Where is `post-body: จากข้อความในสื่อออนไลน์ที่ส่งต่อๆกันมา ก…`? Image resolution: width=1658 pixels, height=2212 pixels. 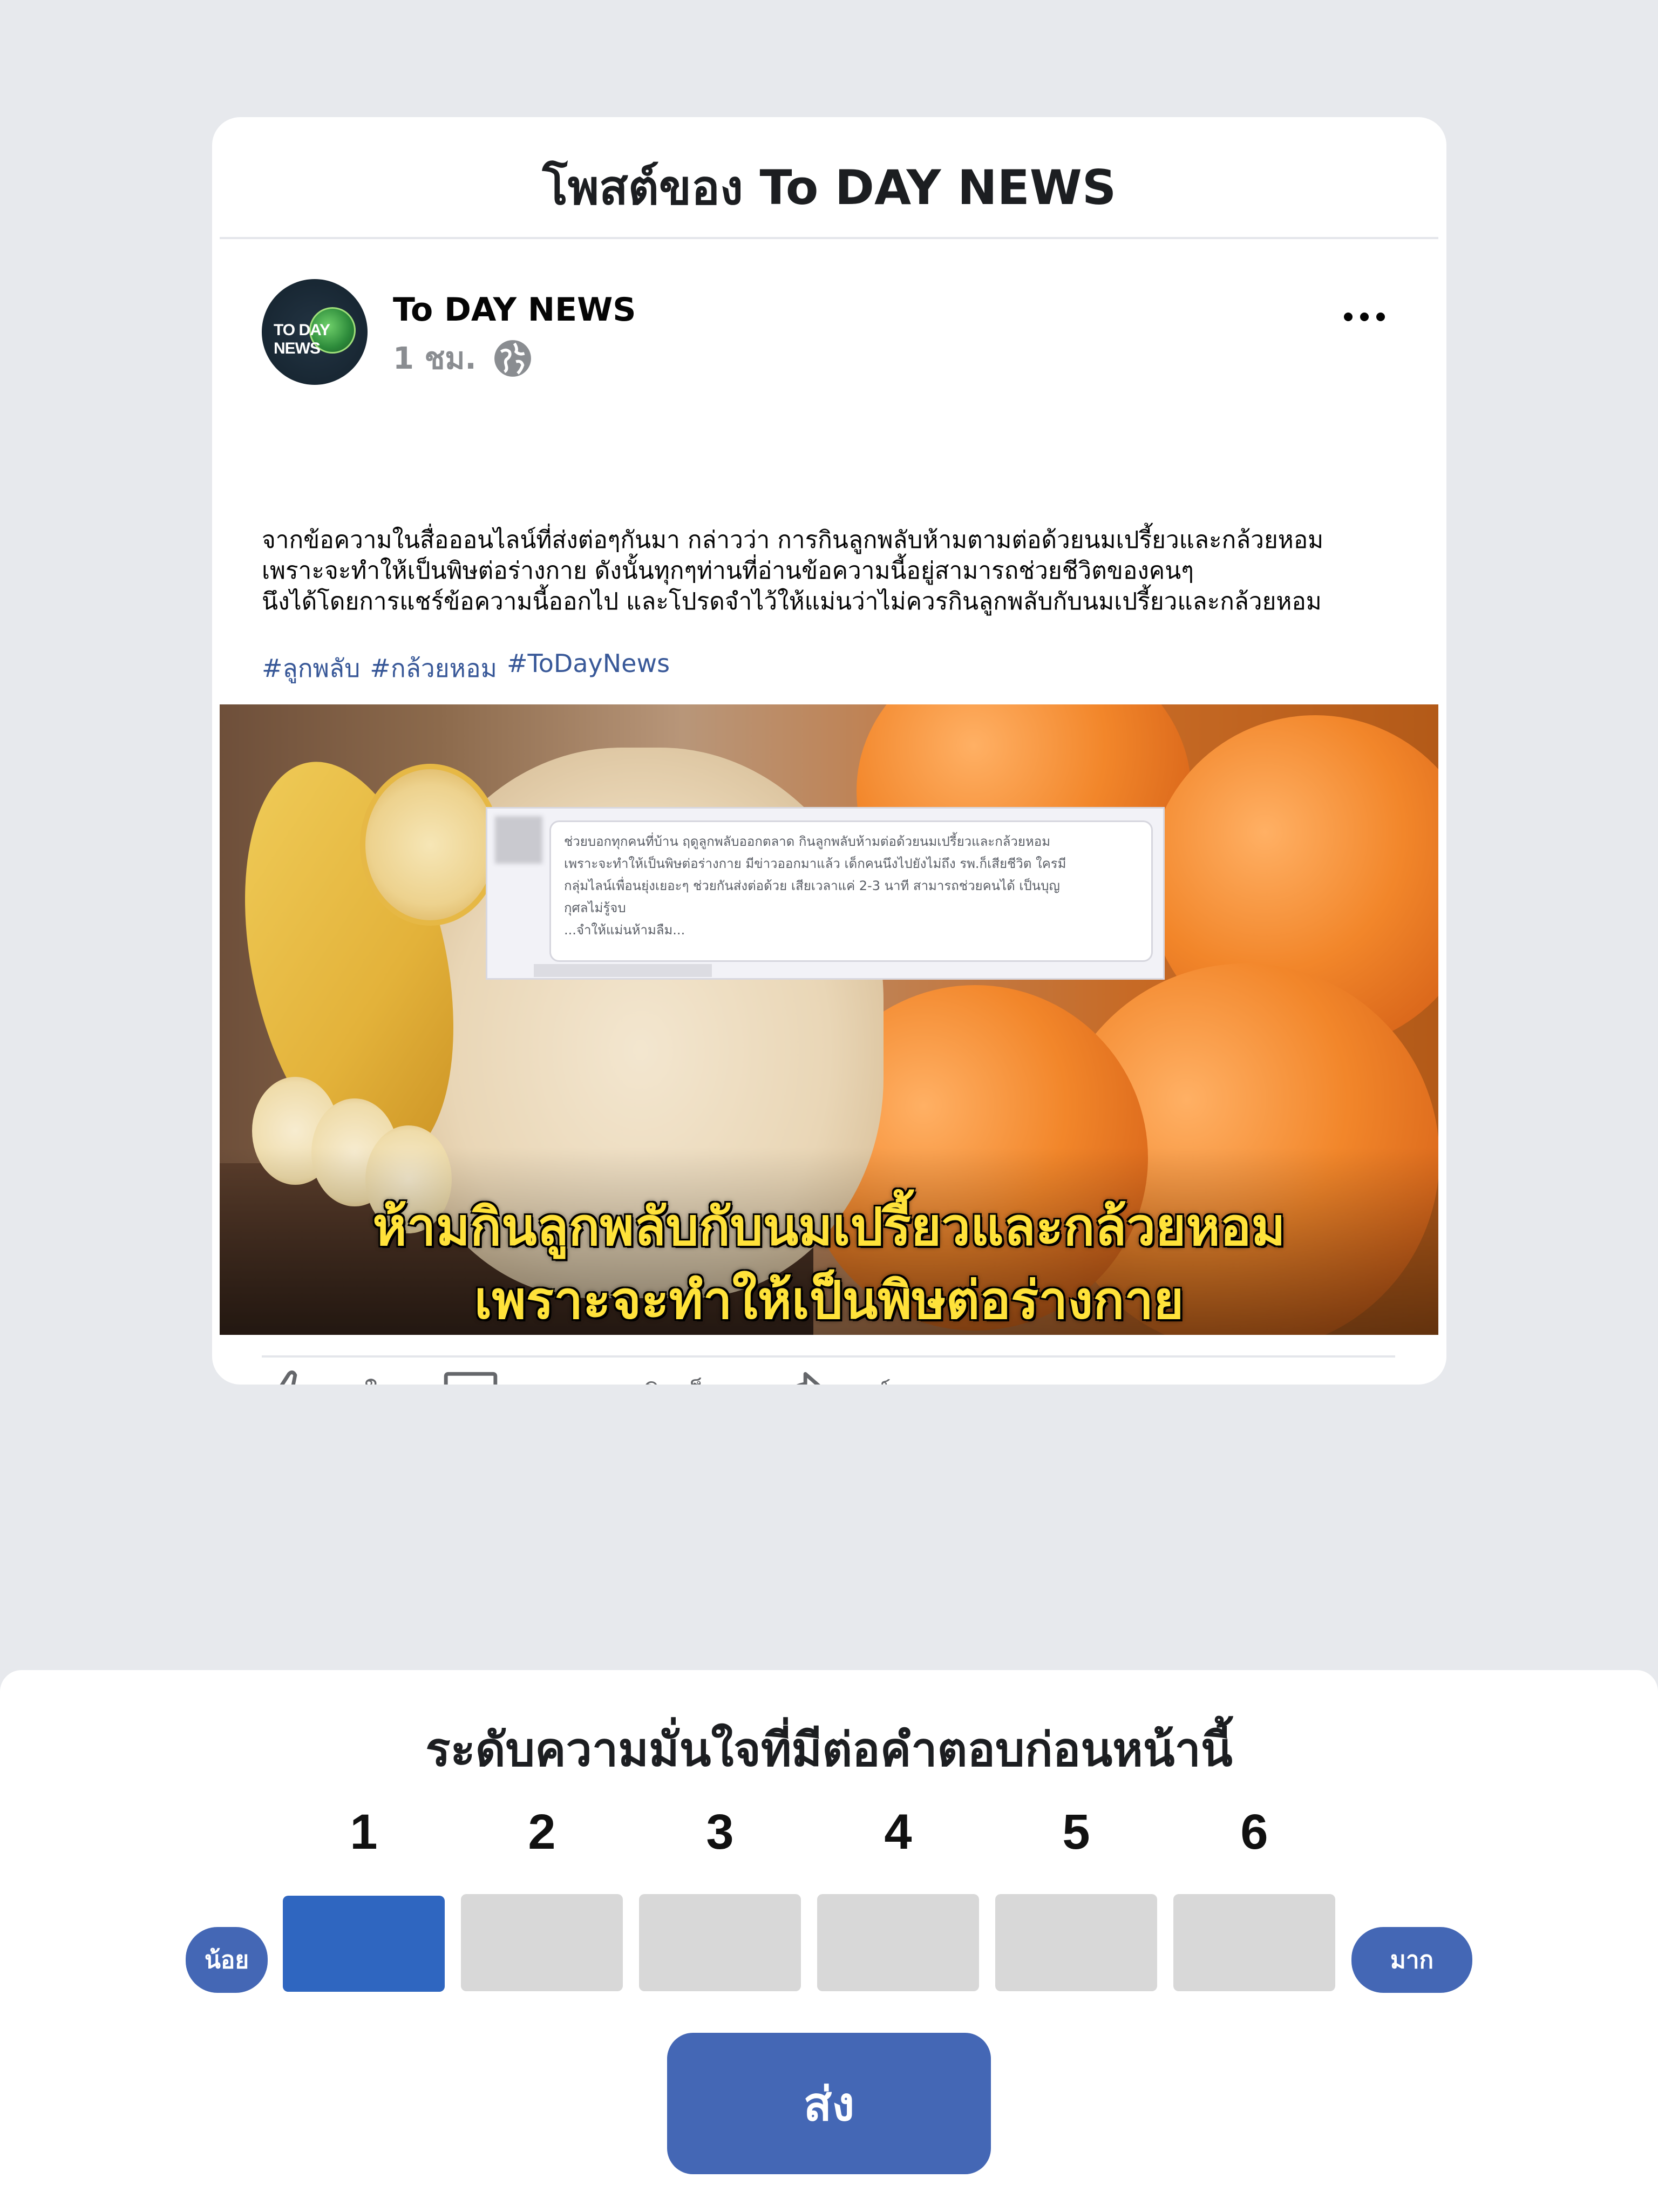 post-body: จากข้อความในสื่อออนไลน์ที่ส่งต่อๆกันมา ก… is located at coordinates (834, 571).